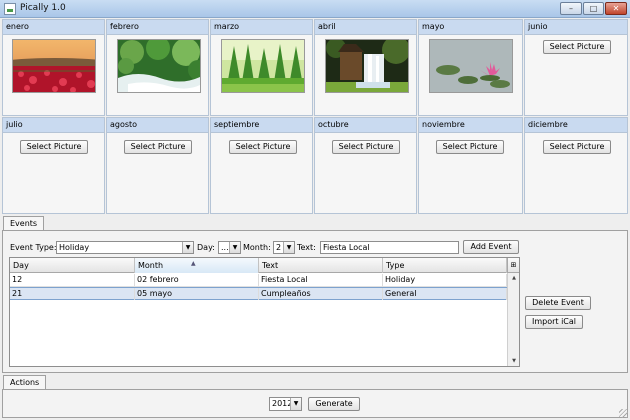 The image size is (630, 420). Describe the element at coordinates (513, 265) in the screenshot. I see `column-control-icon: ⊞` at that location.